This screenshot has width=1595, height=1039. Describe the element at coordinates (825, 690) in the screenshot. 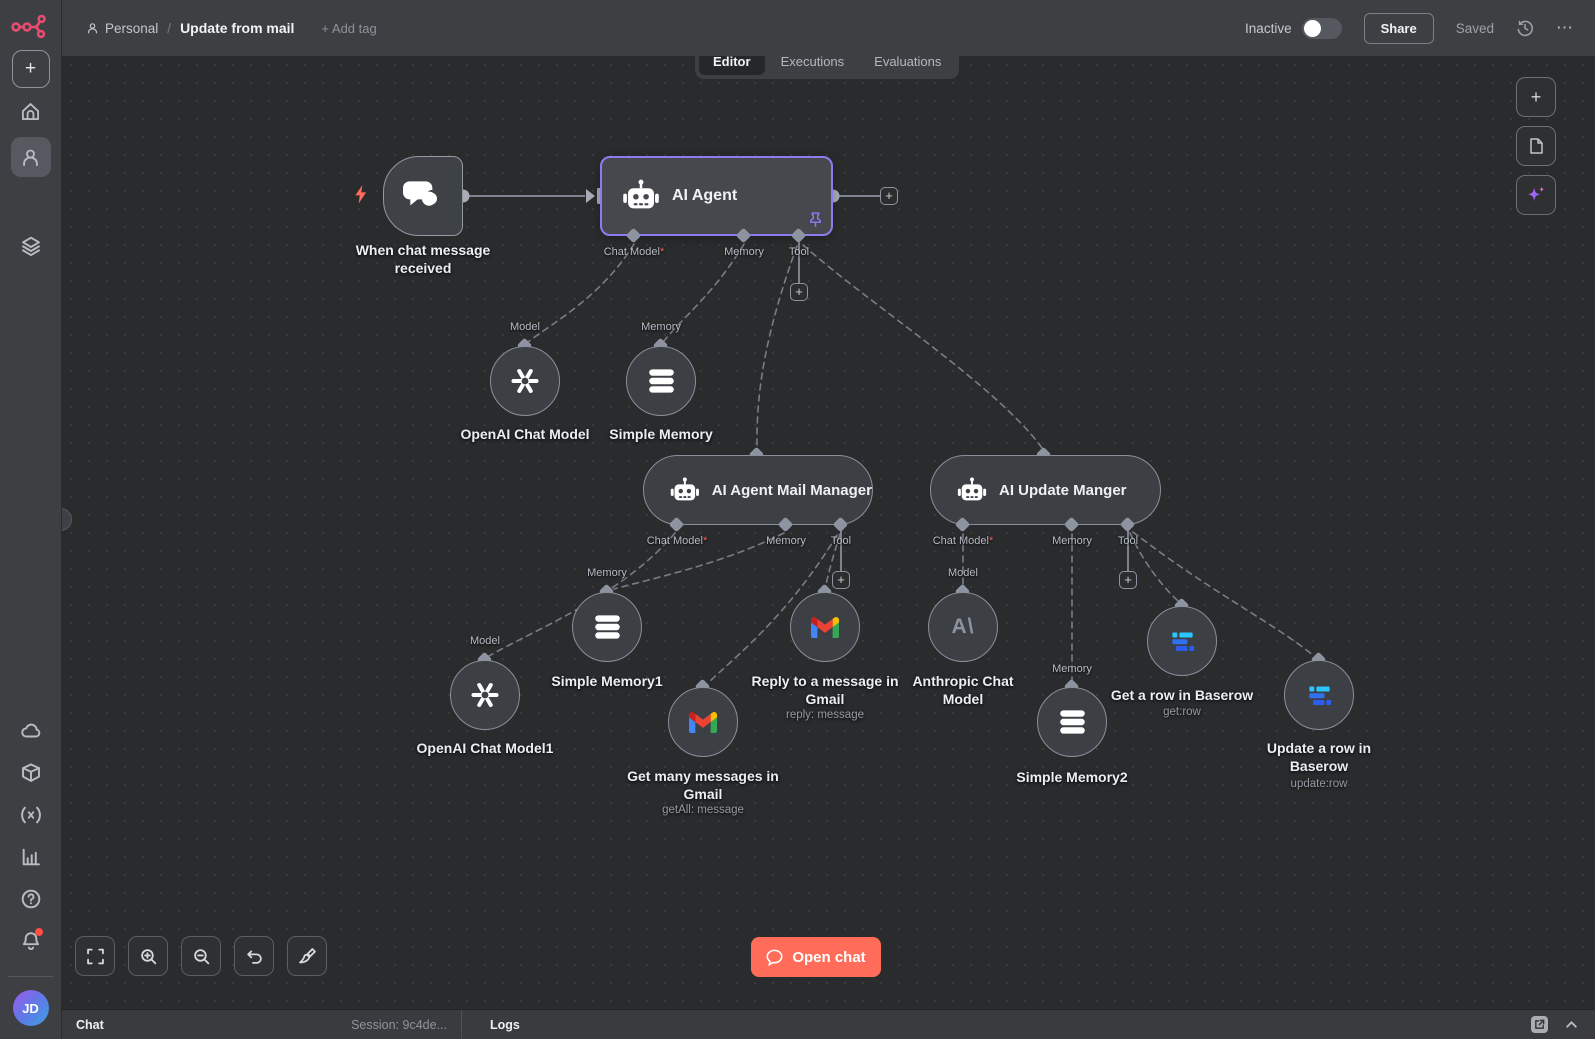

I see `node-label: Reply to a message in Gmail` at that location.